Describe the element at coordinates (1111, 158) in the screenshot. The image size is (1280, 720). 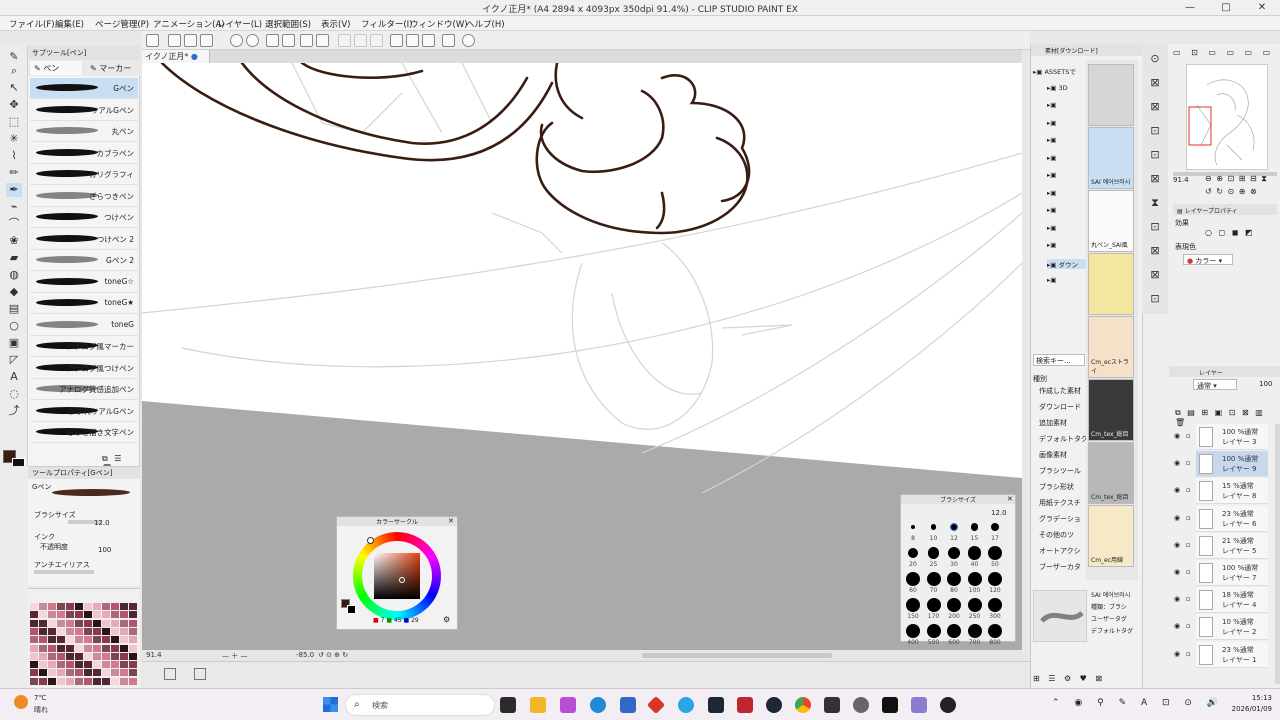
I see `material-thumb: SAI 에어브러시` at that location.